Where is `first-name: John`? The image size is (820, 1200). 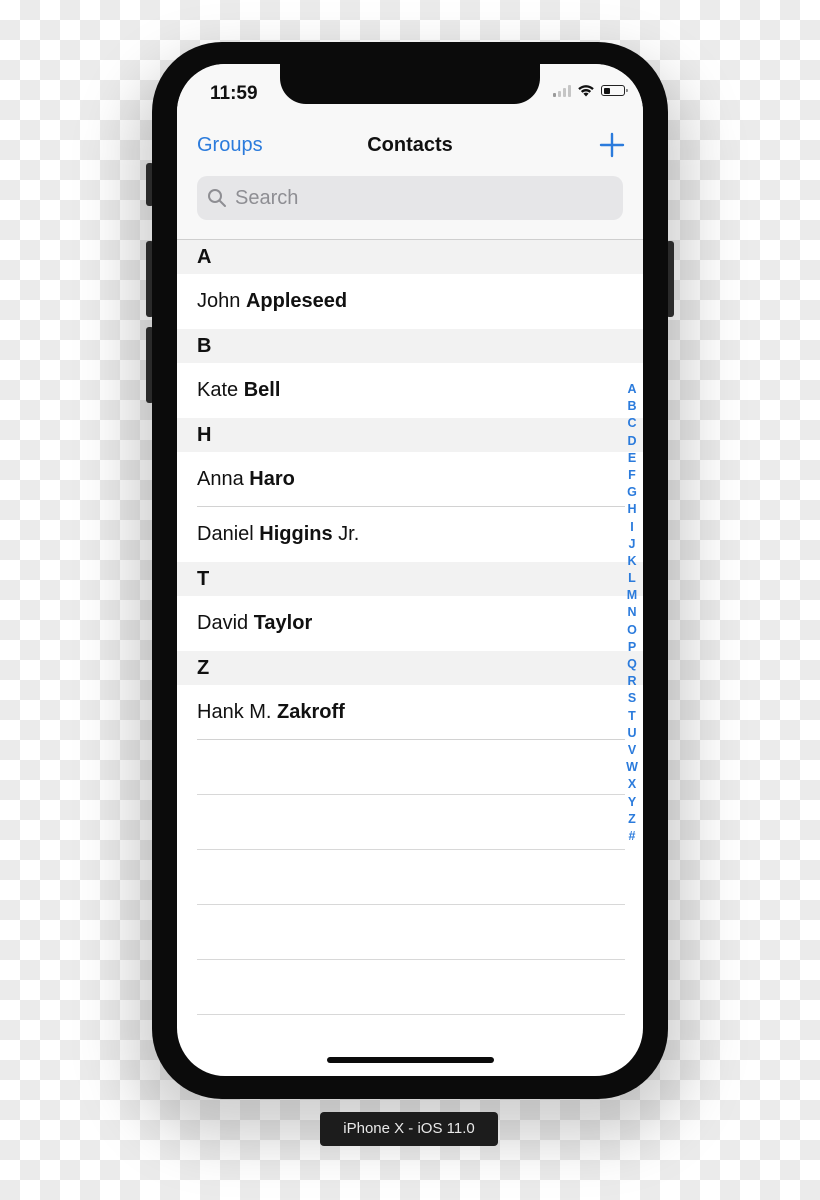 first-name: John is located at coordinates (219, 301).